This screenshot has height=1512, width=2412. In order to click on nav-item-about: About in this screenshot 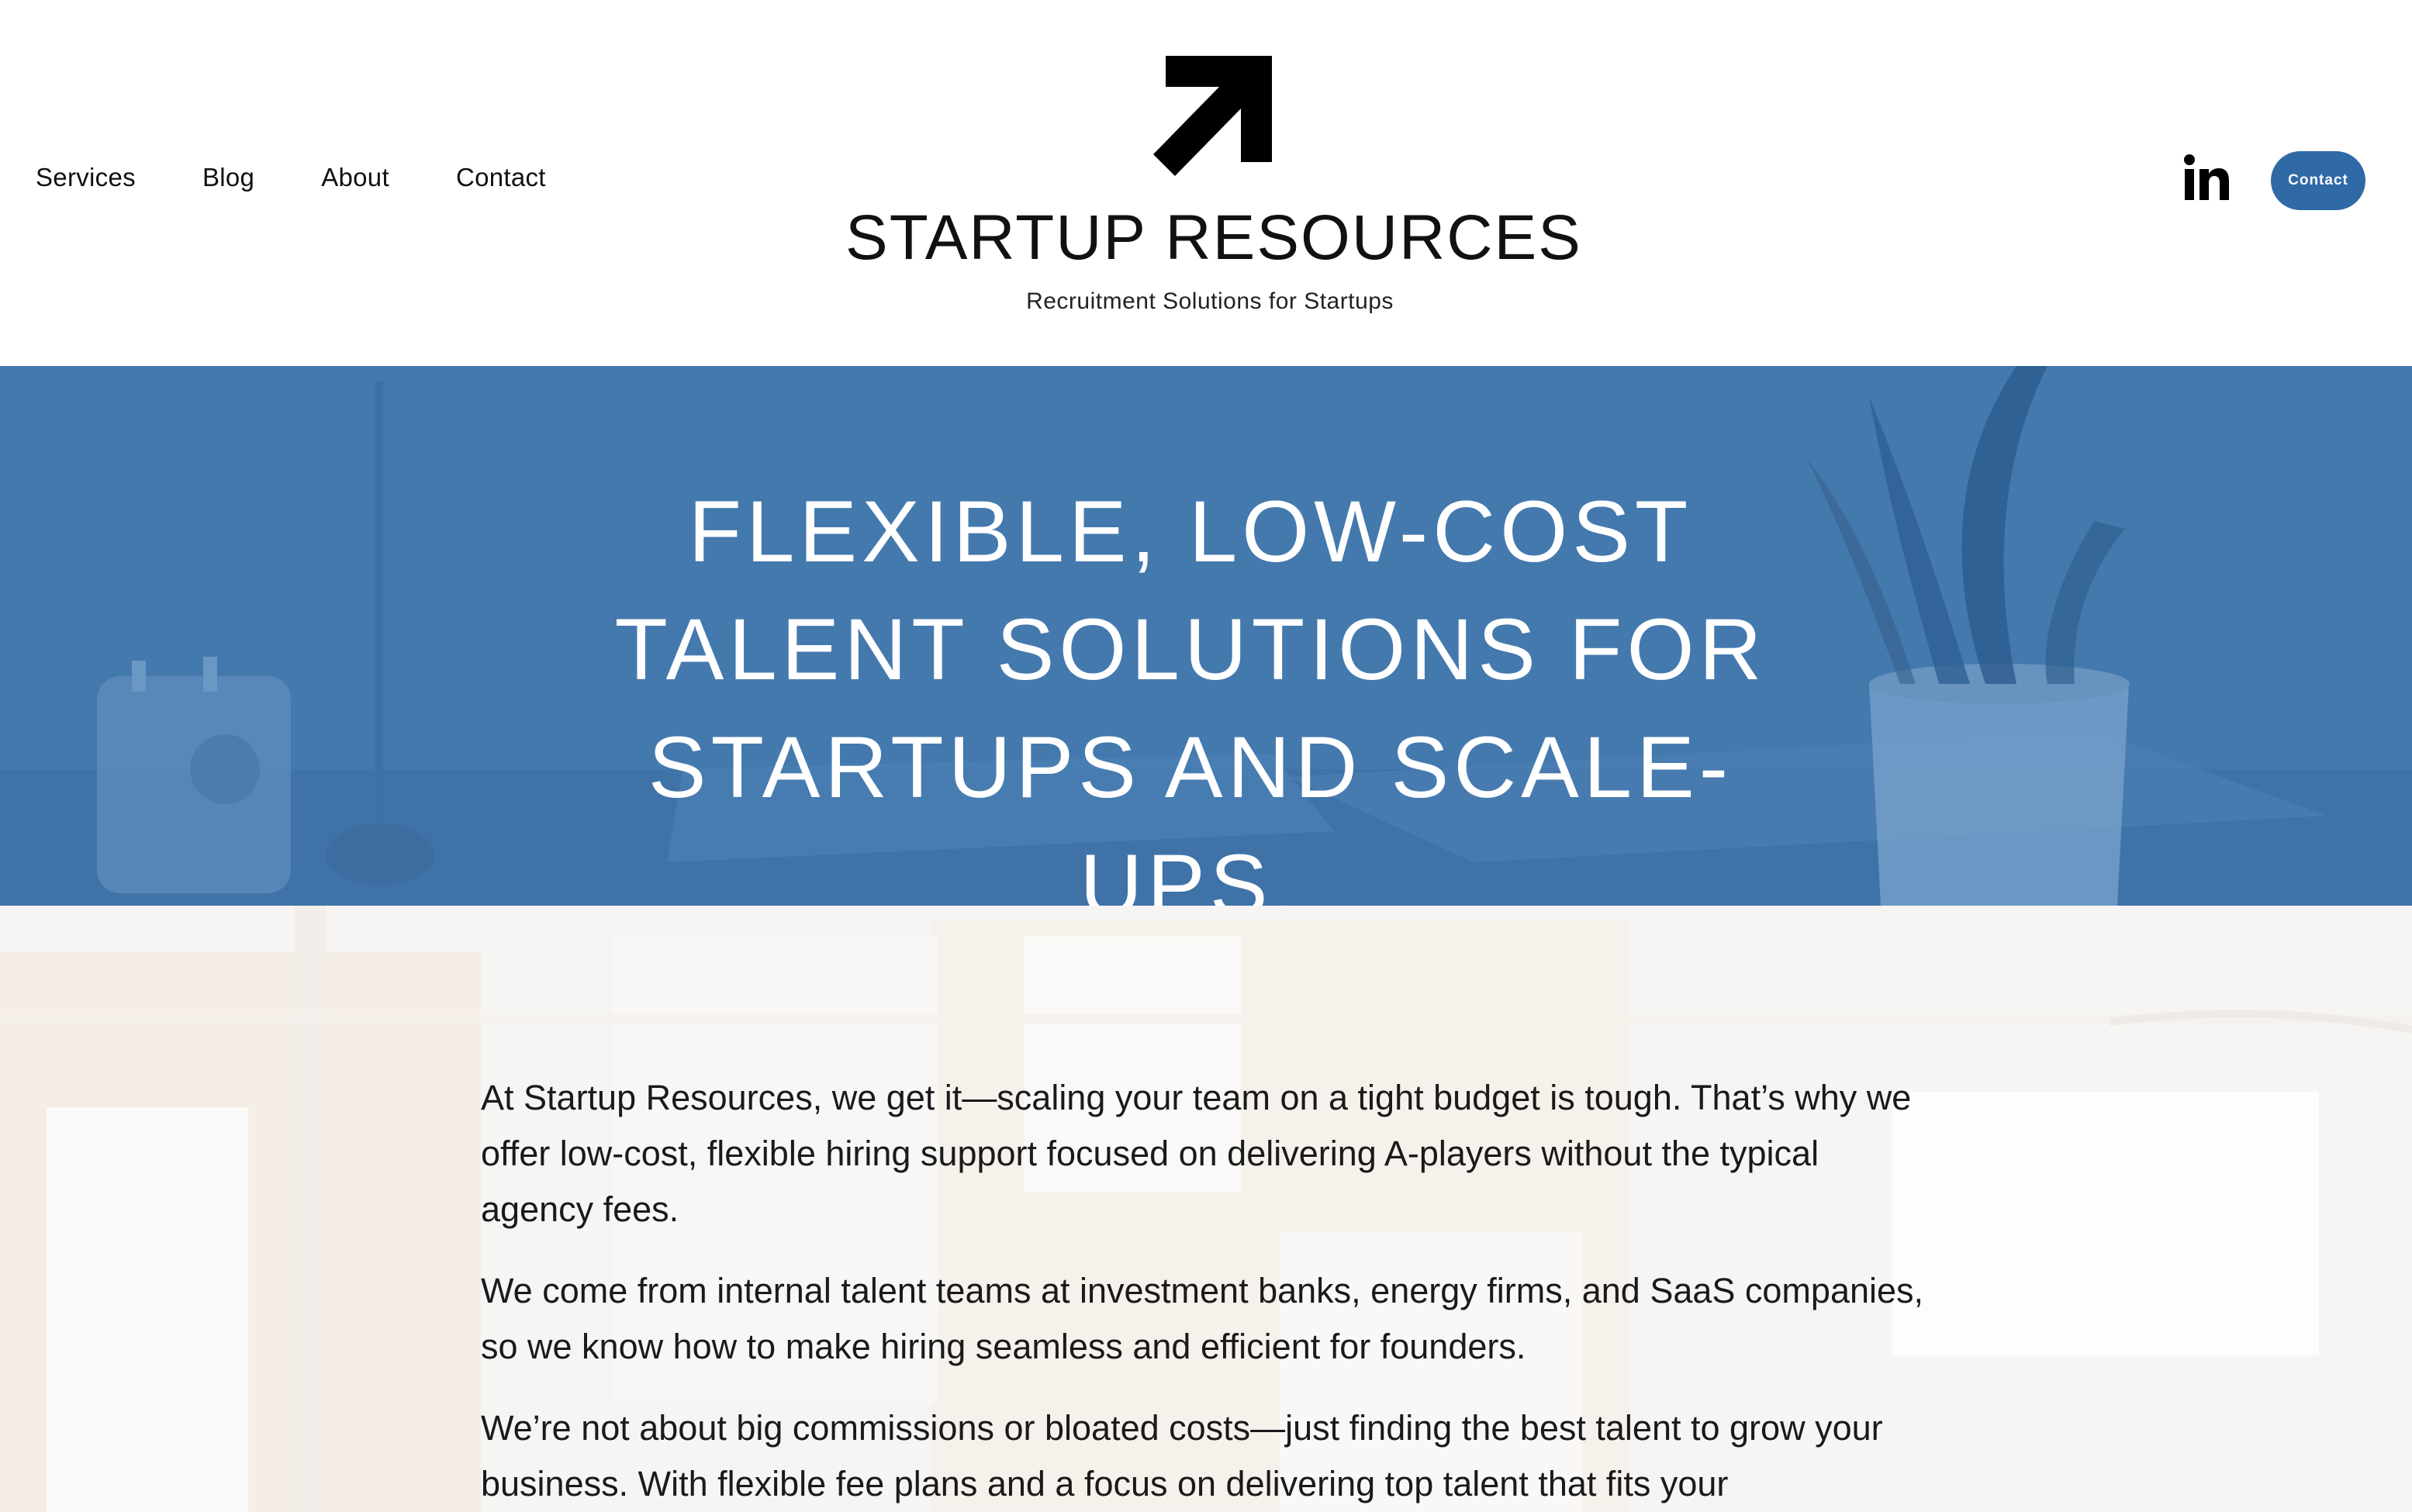, I will do `click(355, 177)`.